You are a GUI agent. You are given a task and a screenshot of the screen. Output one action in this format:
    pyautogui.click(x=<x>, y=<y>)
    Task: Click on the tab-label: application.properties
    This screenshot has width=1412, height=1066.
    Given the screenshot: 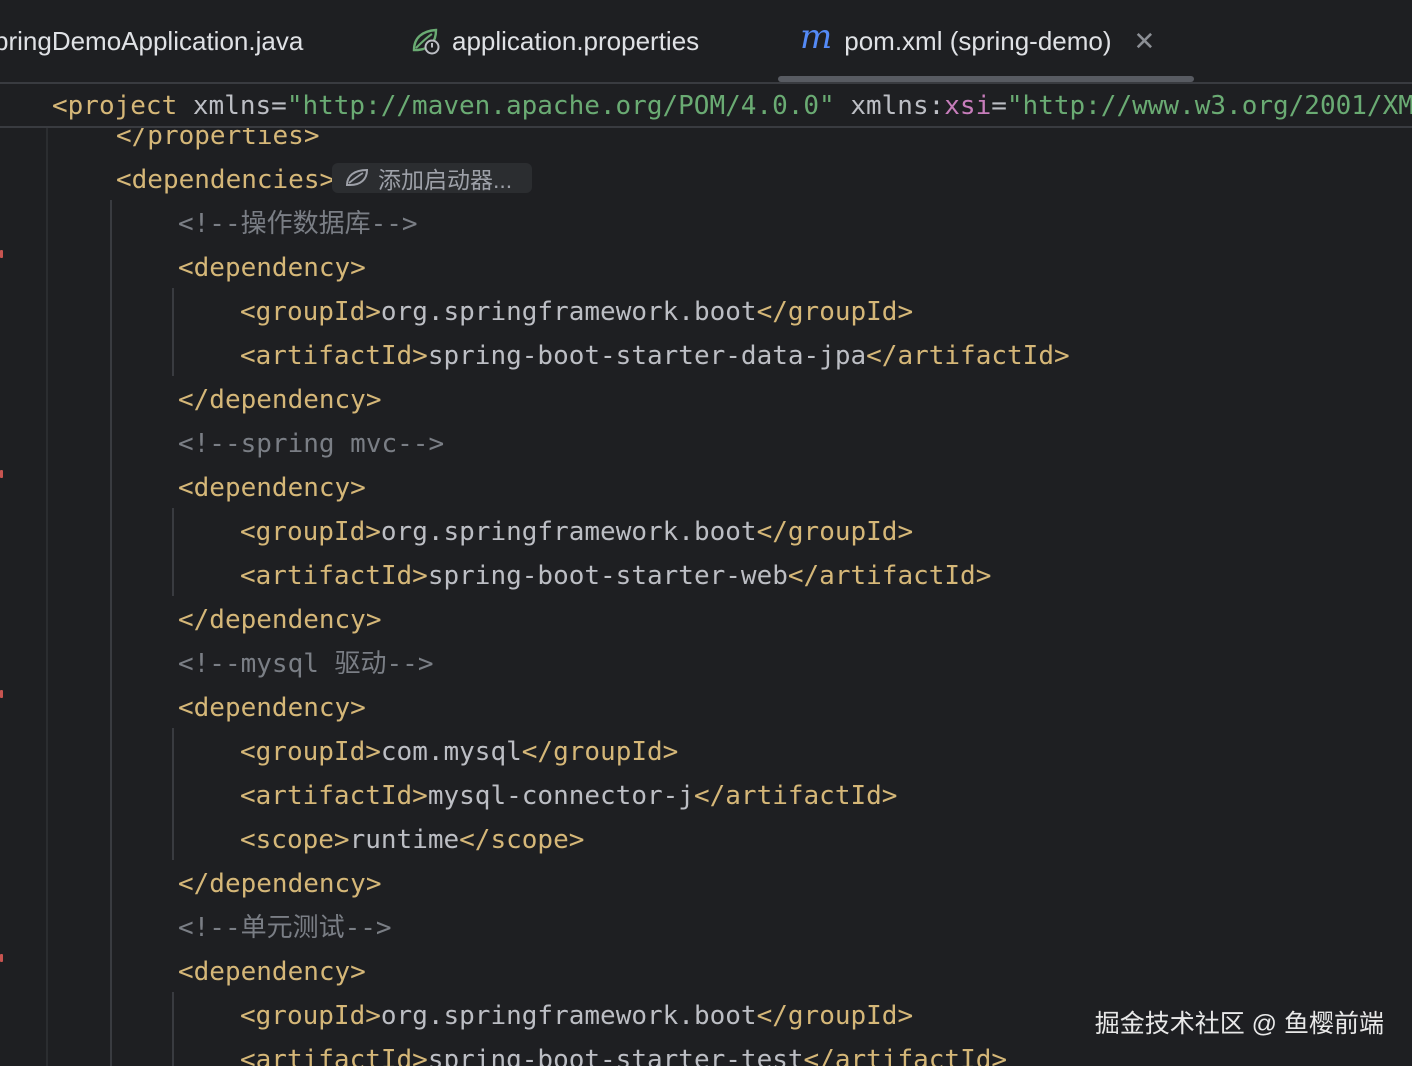 What is the action you would take?
    pyautogui.click(x=576, y=40)
    